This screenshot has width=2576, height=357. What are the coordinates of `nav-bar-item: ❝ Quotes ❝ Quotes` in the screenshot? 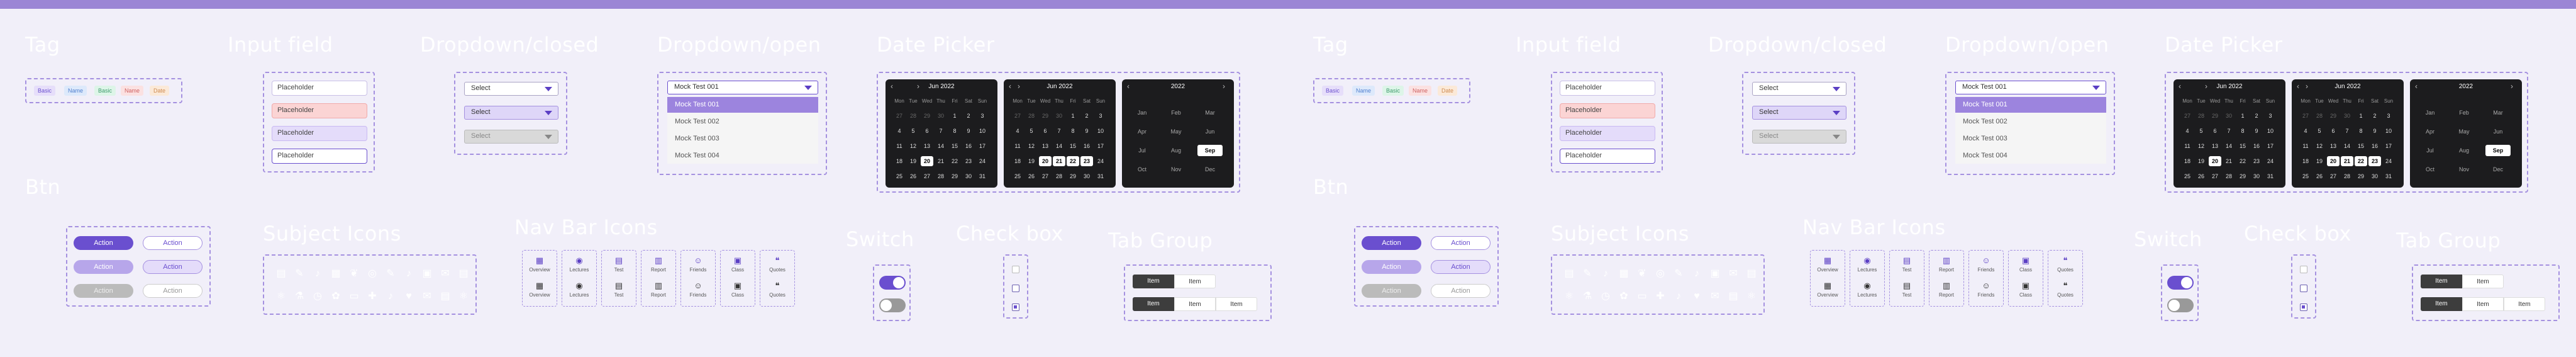 It's located at (777, 278).